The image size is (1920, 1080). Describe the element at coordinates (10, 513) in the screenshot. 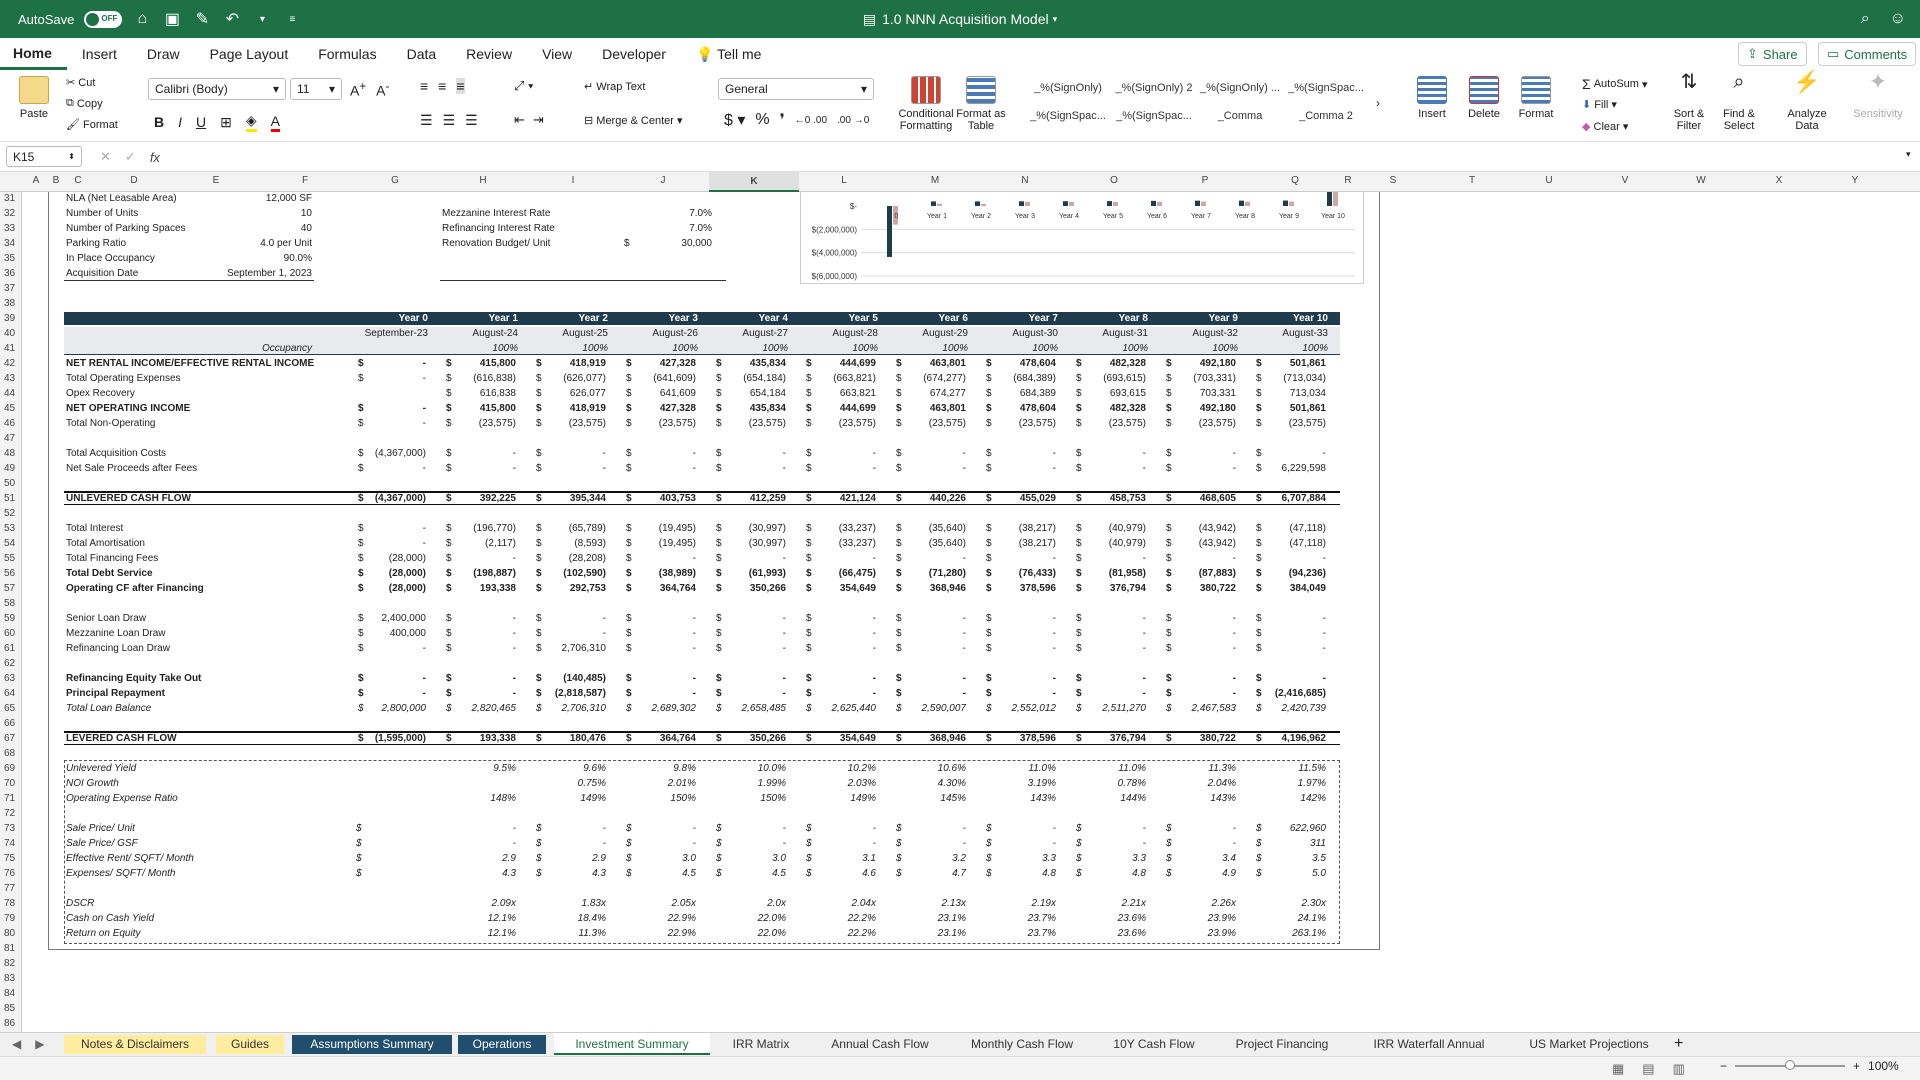

I see `row-header: 52` at that location.